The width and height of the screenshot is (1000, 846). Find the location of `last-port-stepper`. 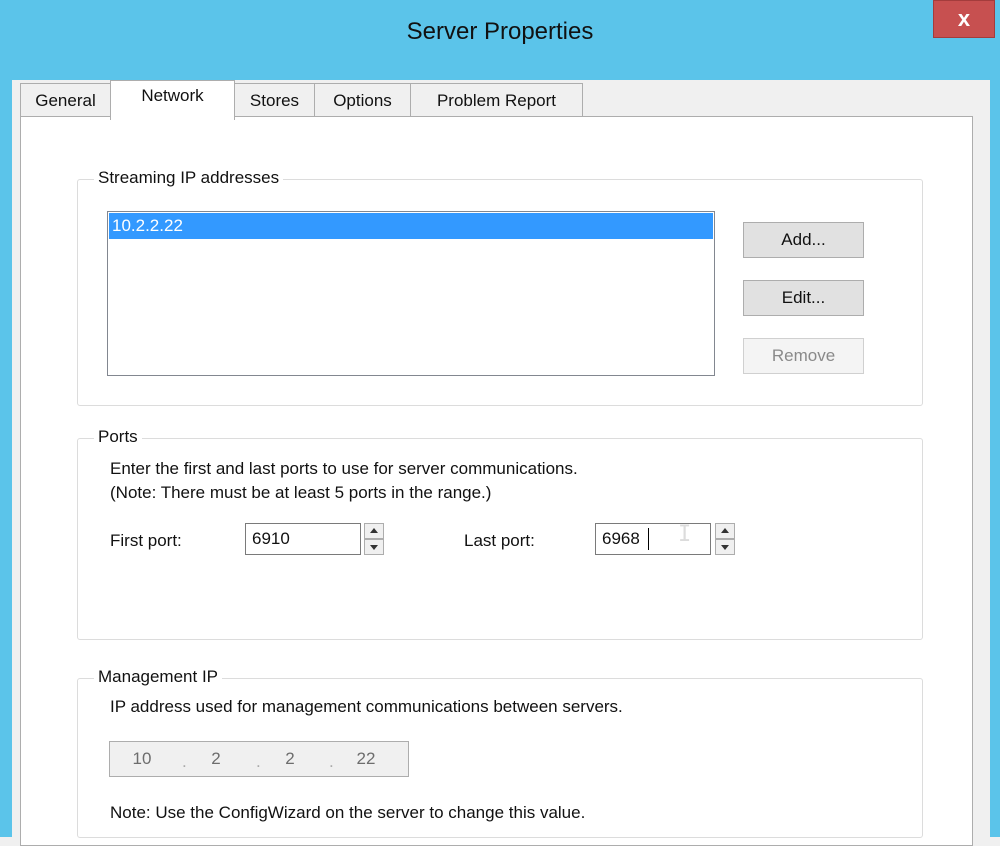

last-port-stepper is located at coordinates (725, 539).